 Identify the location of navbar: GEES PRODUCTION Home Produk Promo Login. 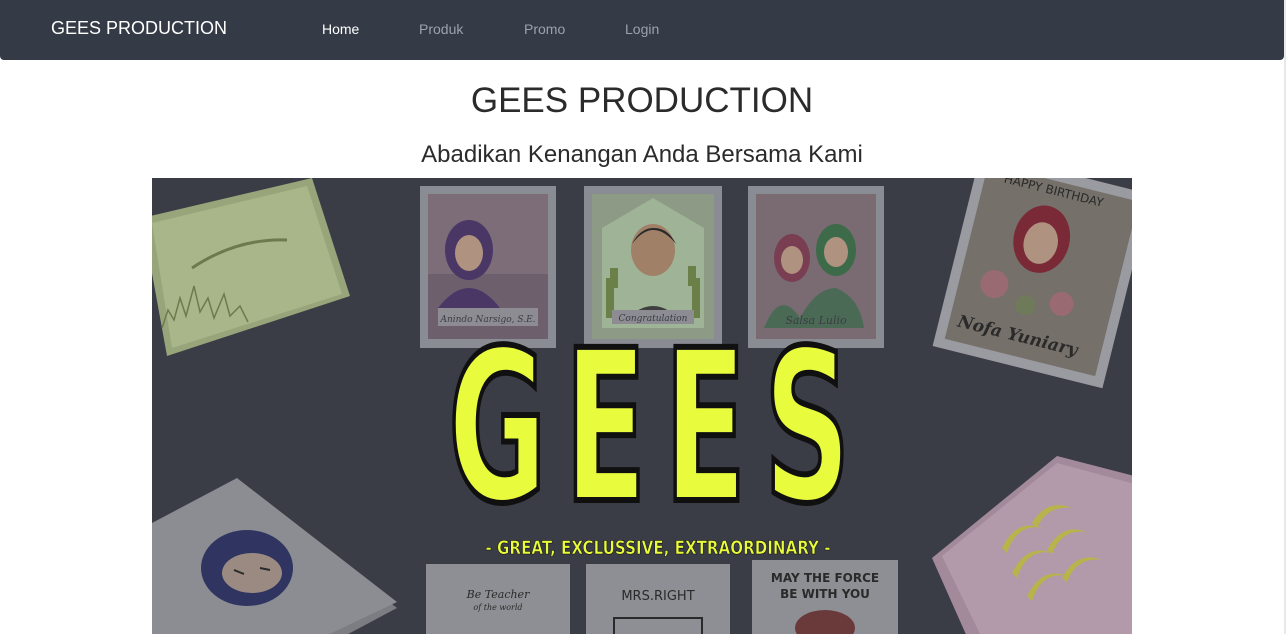
(642, 30).